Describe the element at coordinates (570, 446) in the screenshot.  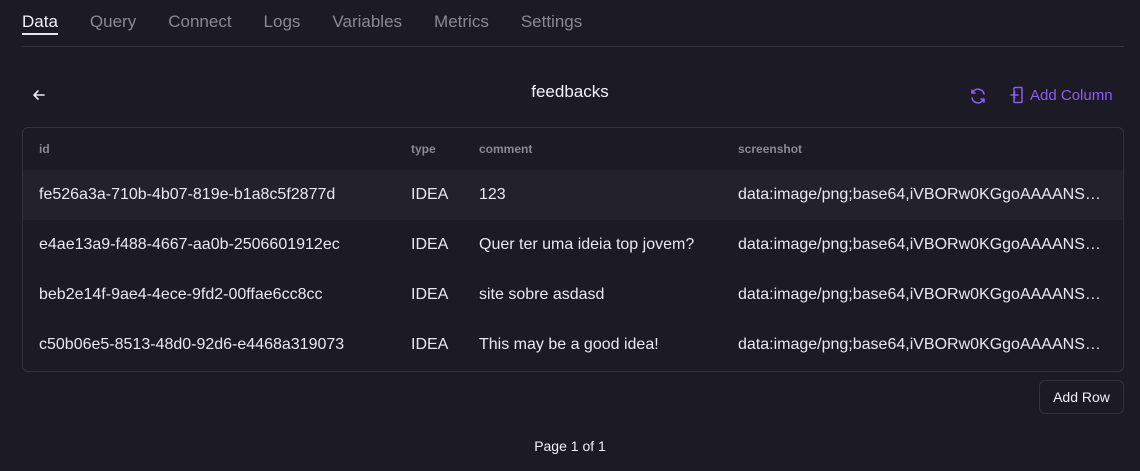
I see `pagination-label: Page 1 of 1` at that location.